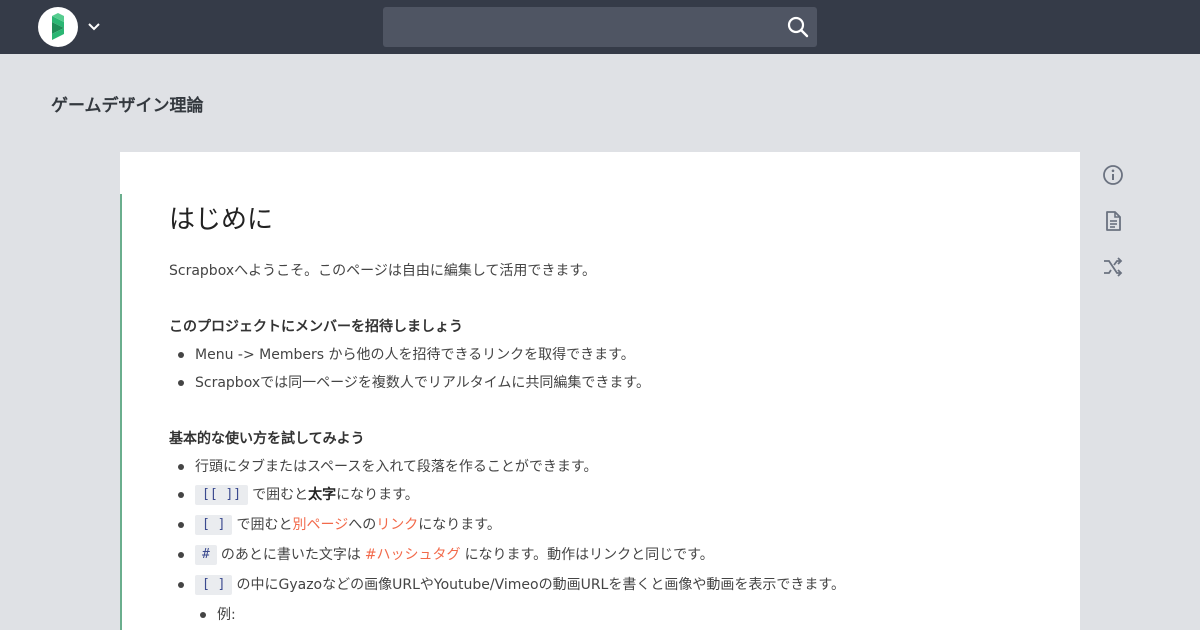 This screenshot has height=630, width=1200. I want to click on search-input, so click(578, 27).